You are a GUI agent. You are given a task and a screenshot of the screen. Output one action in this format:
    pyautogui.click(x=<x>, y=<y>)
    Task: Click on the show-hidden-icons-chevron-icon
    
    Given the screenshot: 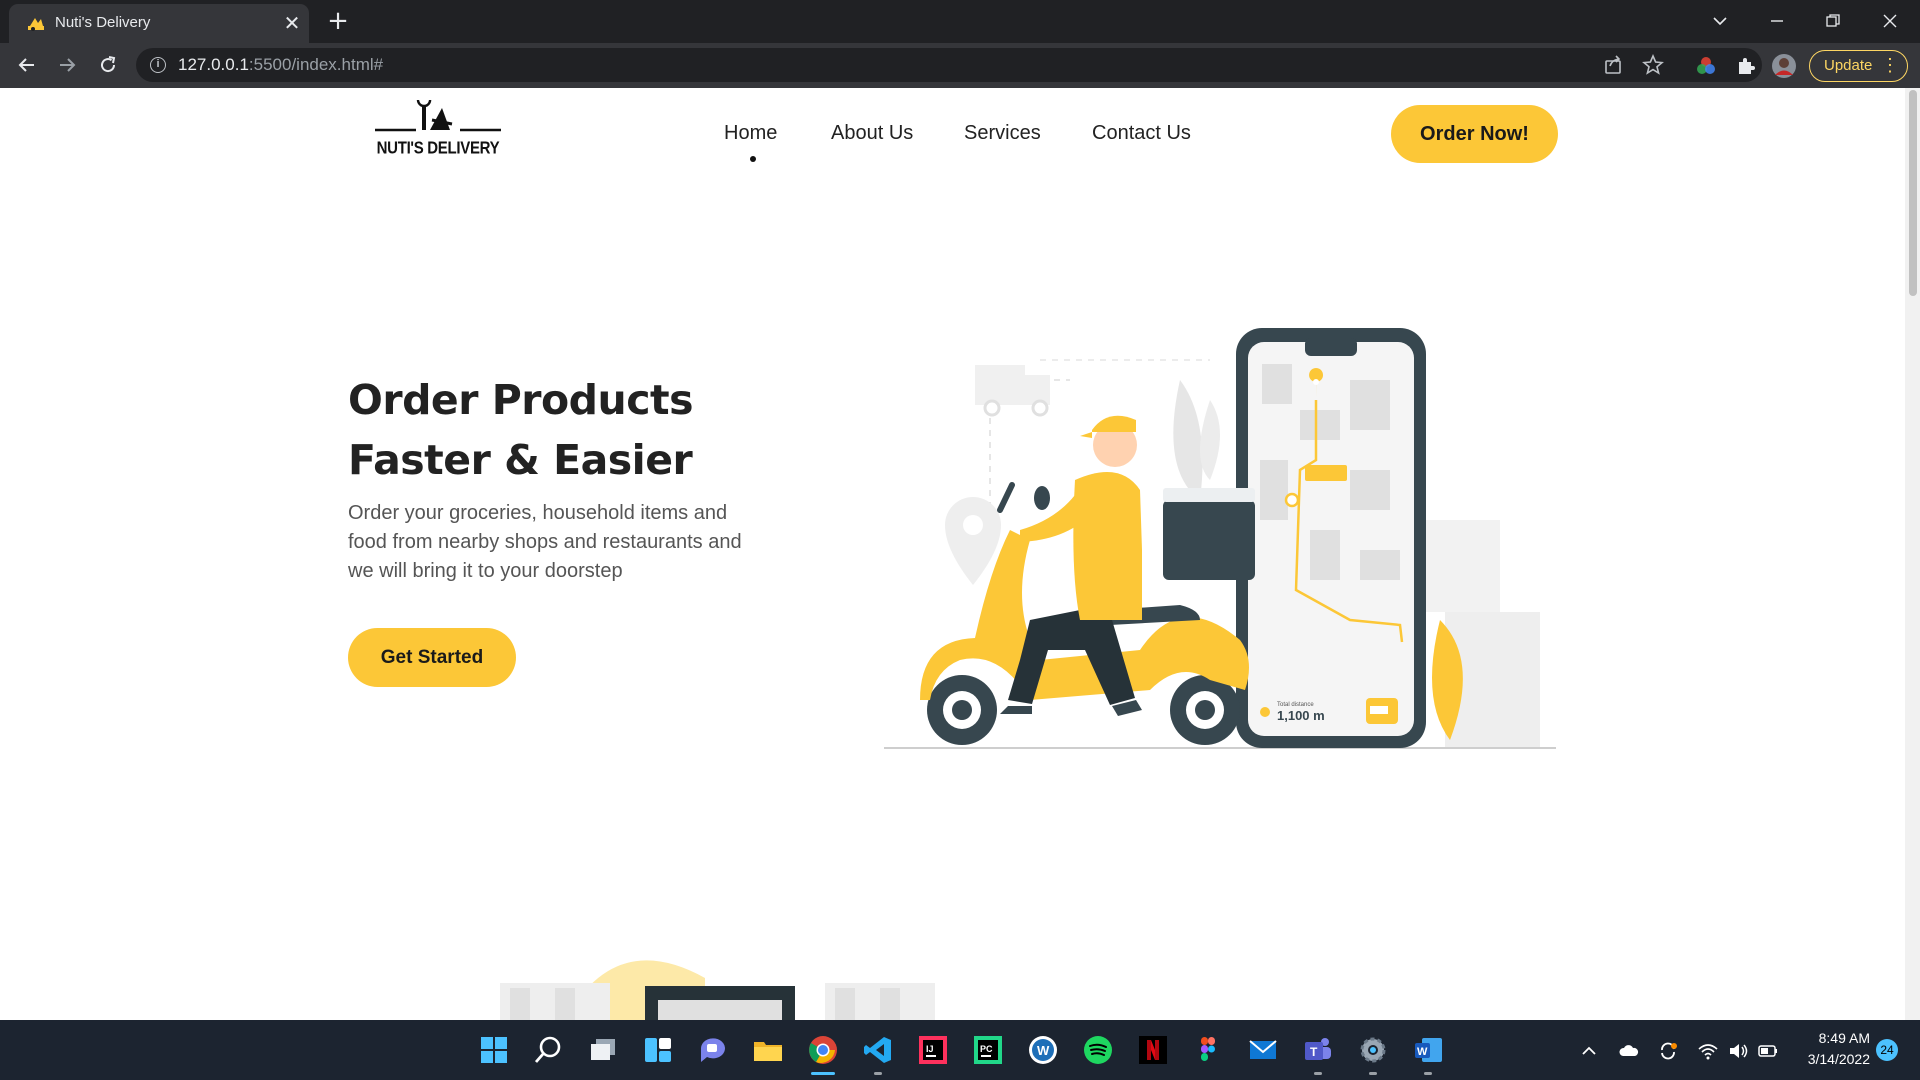 What is the action you would take?
    pyautogui.click(x=1589, y=1051)
    